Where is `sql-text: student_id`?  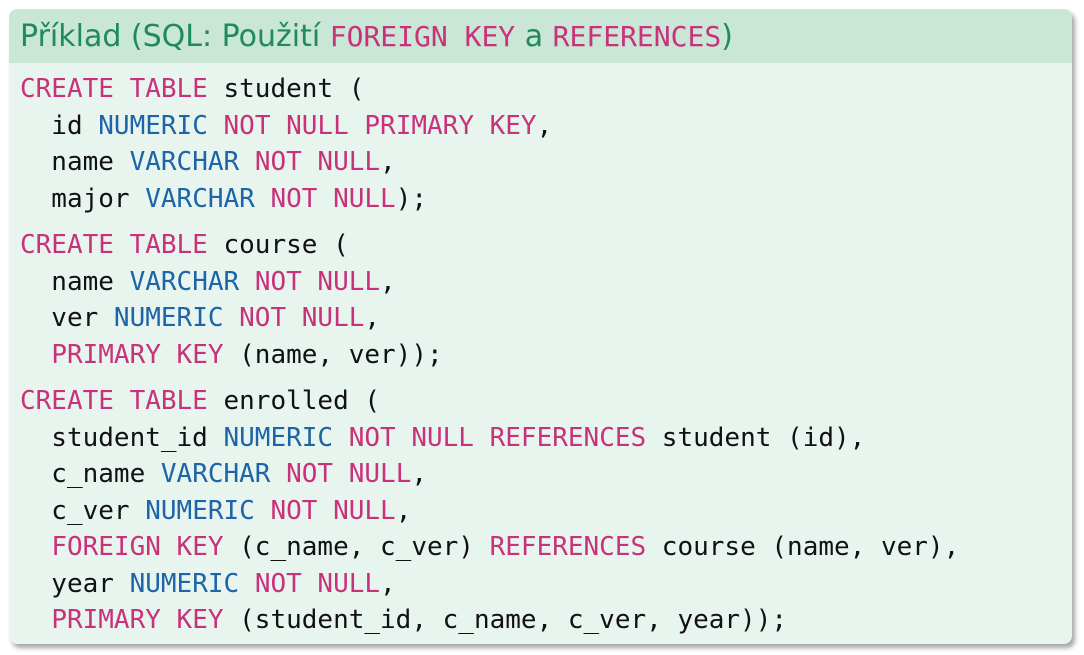
sql-text: student_id is located at coordinates (122, 437).